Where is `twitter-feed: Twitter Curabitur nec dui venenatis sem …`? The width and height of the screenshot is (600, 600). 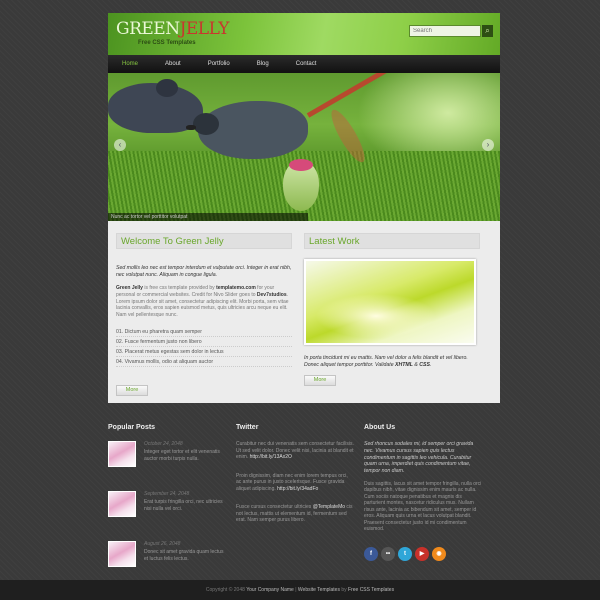 twitter-feed: Twitter Curabitur nec dui venenatis sem … is located at coordinates (295, 480).